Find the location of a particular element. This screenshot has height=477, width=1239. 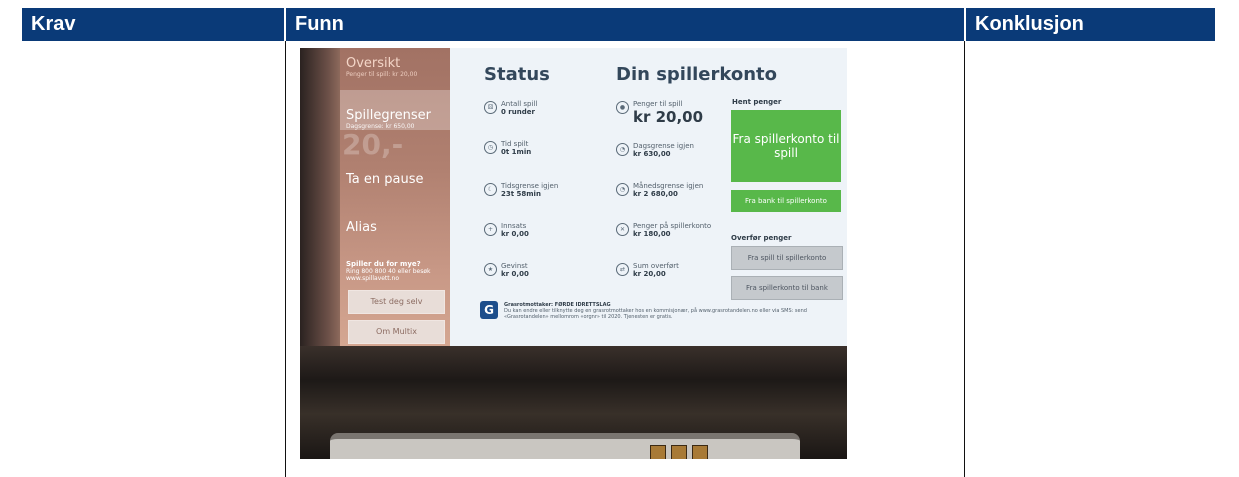

button-label: Fra spillerkonto til spill is located at coordinates (786, 146).